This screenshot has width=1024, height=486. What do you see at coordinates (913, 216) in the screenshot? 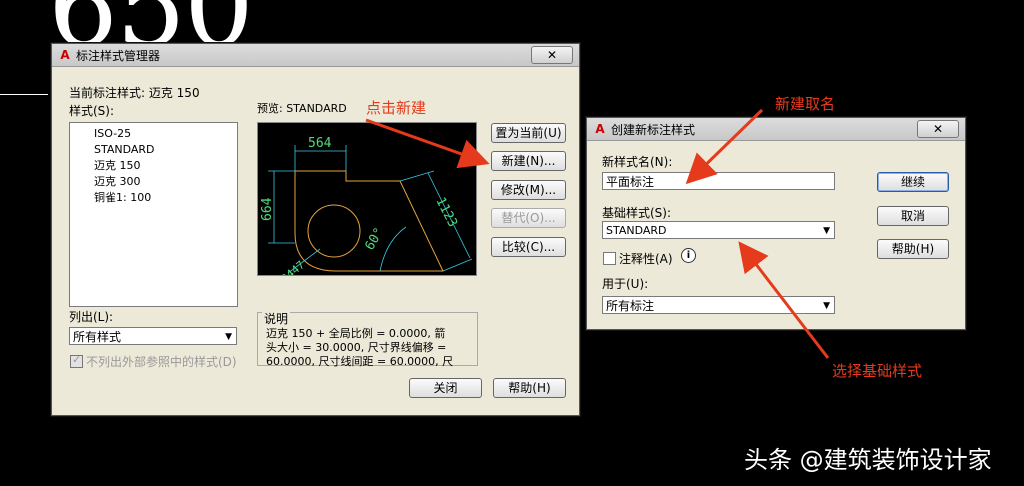
I see `cancel-button: 取消` at bounding box center [913, 216].